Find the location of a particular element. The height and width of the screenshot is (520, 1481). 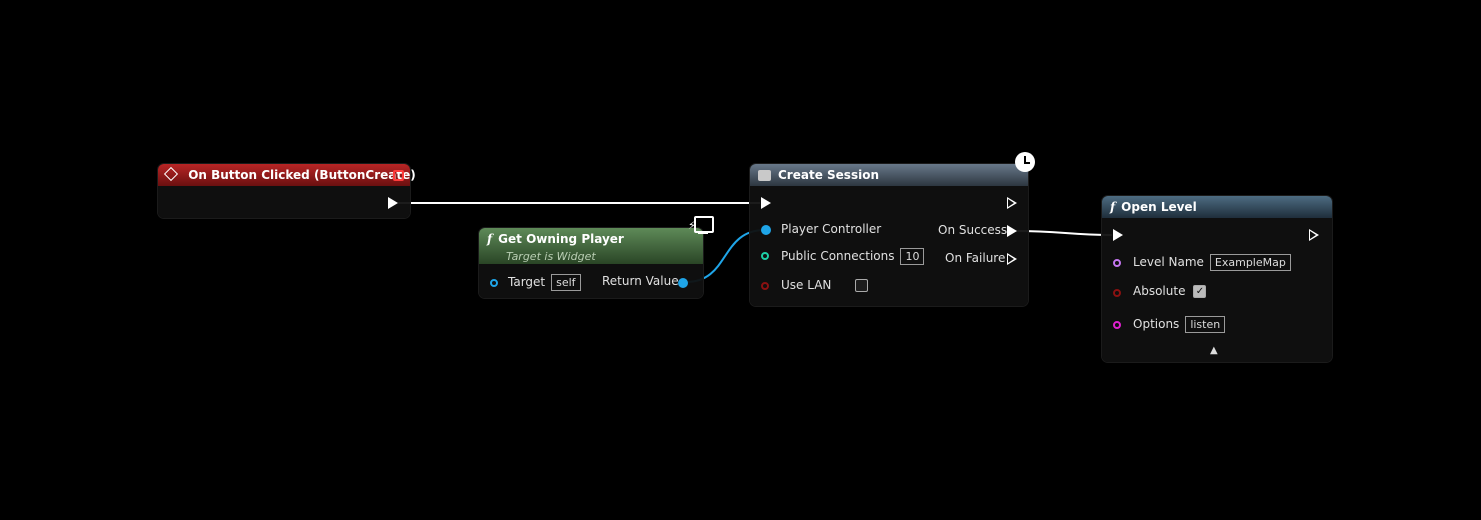

level-name-pin is located at coordinates (1117, 263).